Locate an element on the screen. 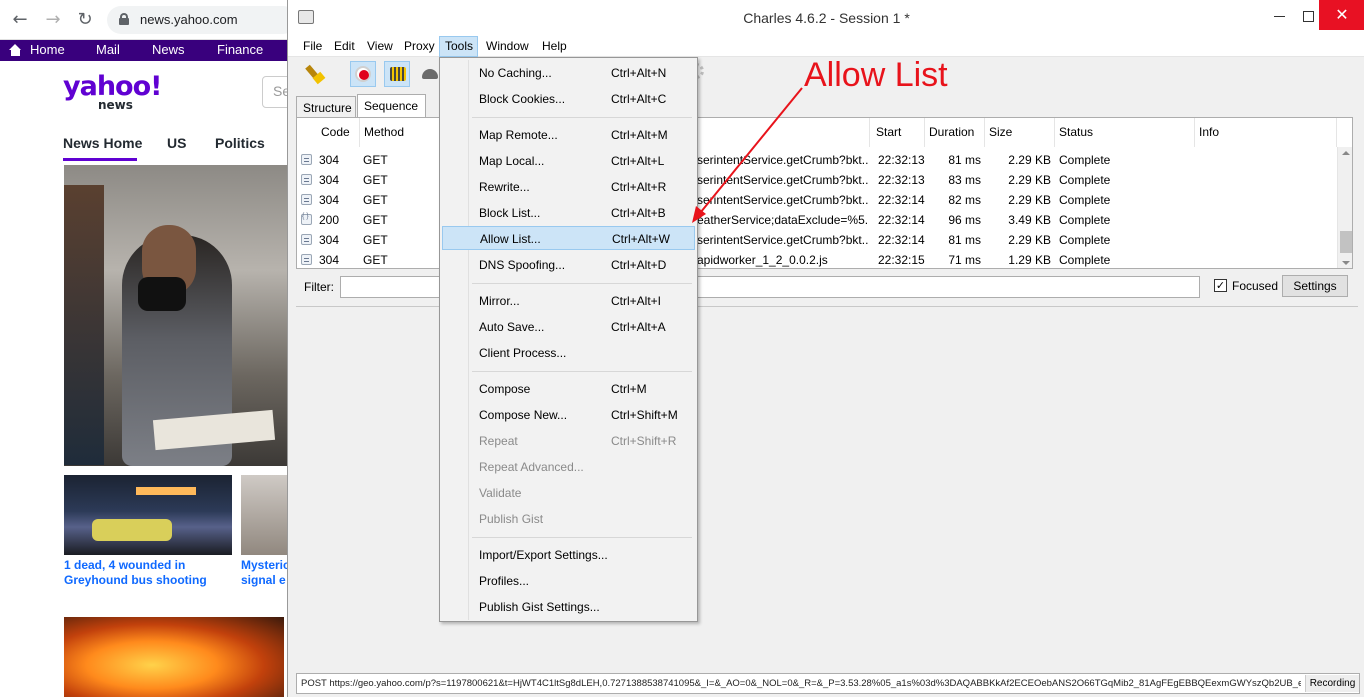  col-header-size: Size is located at coordinates (1020, 132).